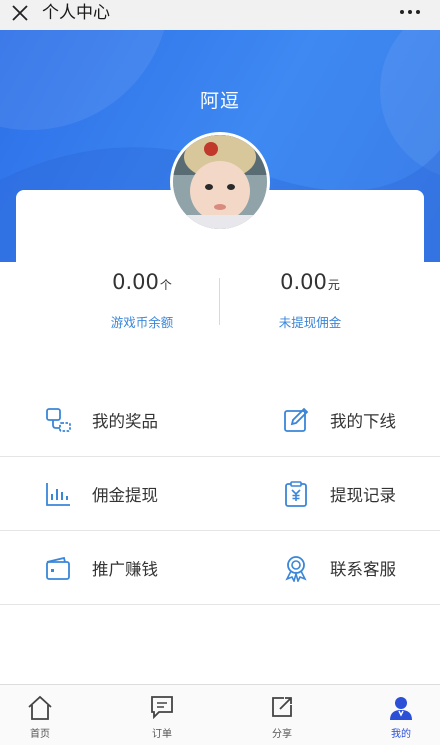 The height and width of the screenshot is (745, 440). I want to click on menu-item-contact-support: 联系客服, so click(339, 567).